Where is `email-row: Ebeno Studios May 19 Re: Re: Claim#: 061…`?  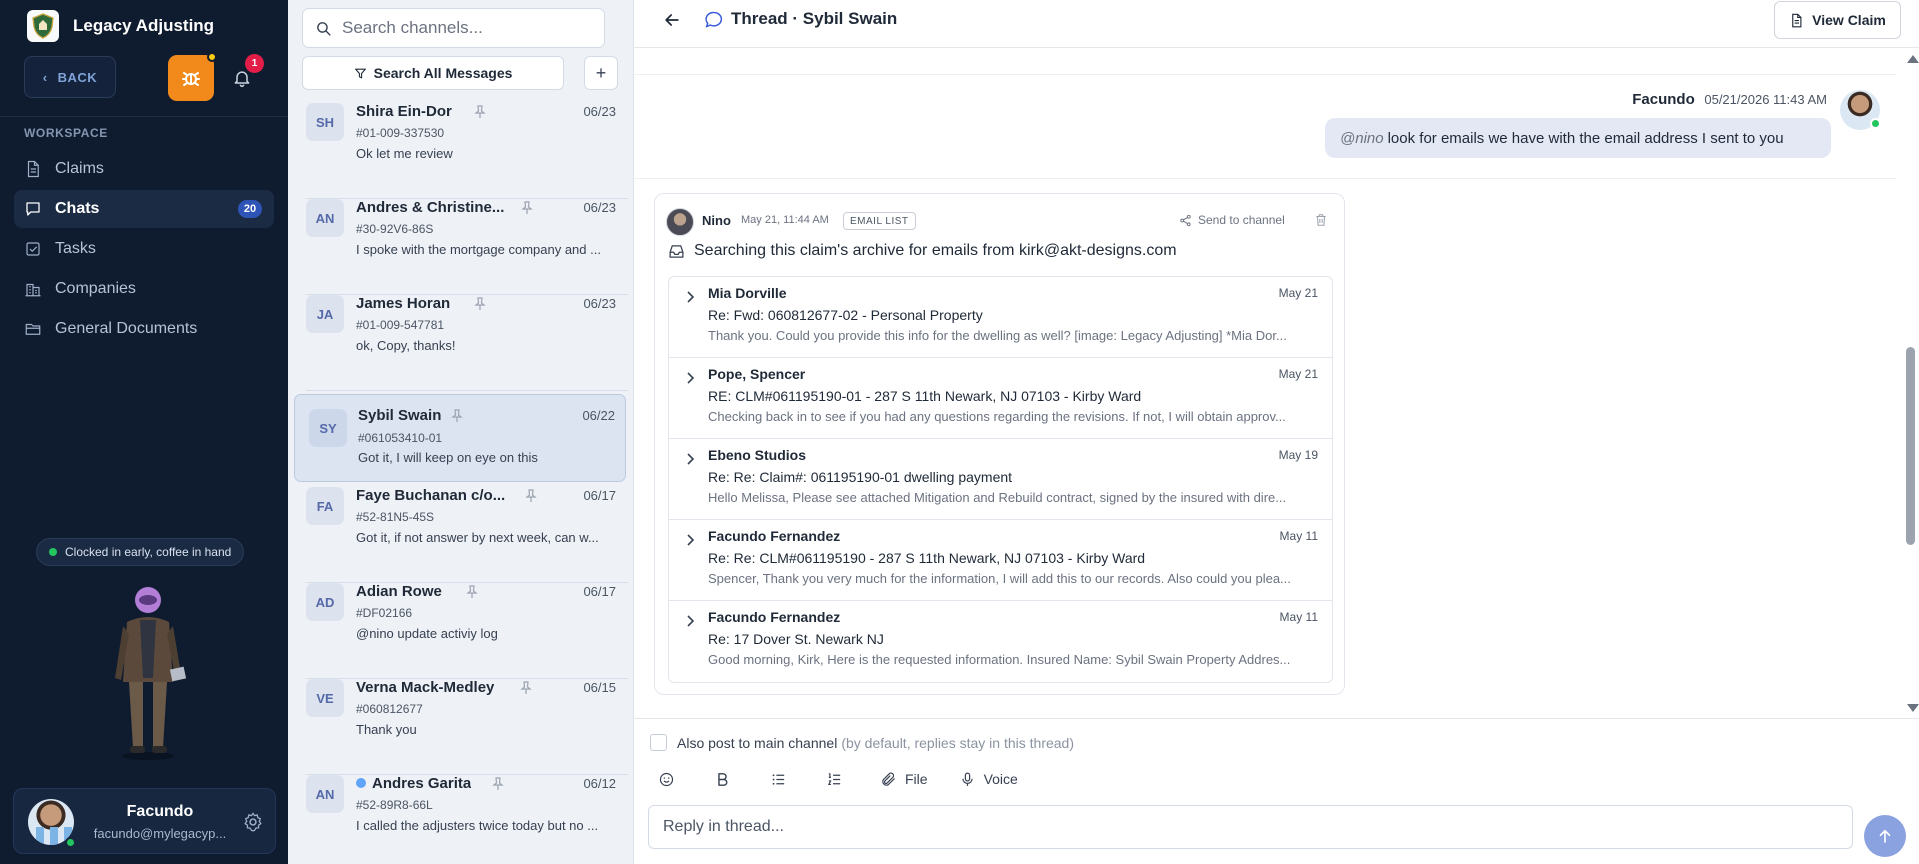
email-row: Ebeno Studios May 19 Re: Re: Claim#: 061… is located at coordinates (1000, 479).